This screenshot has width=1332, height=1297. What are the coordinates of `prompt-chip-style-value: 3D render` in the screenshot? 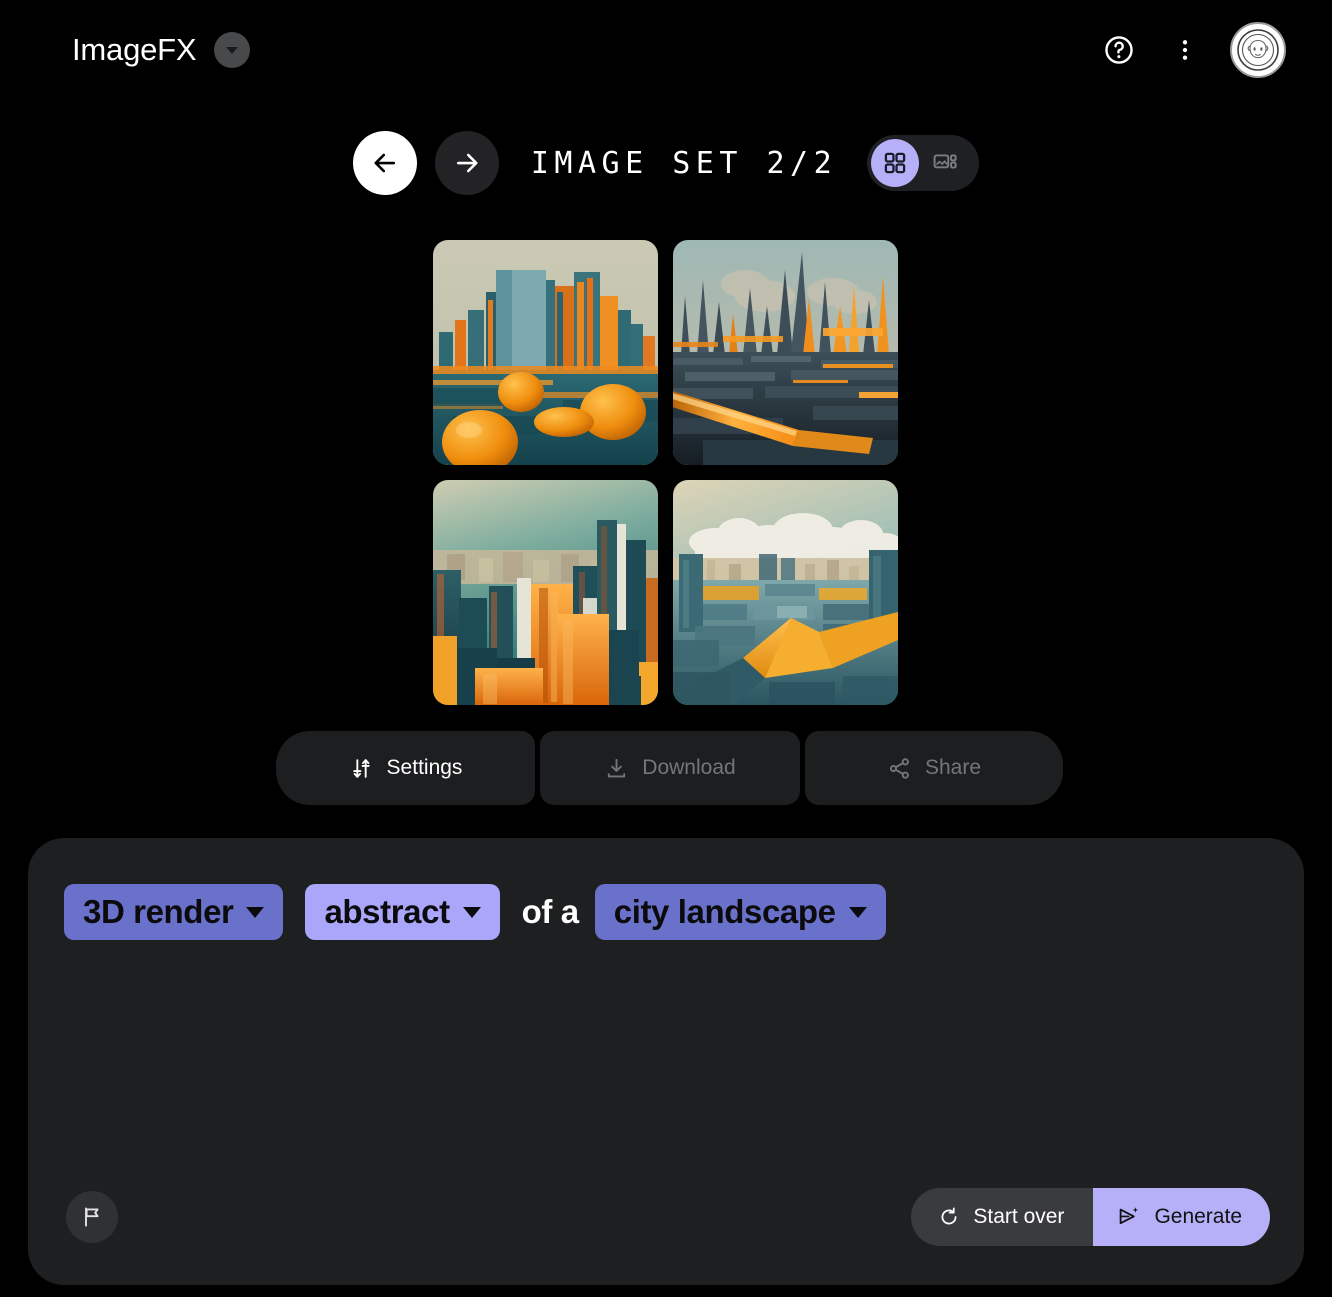 It's located at (158, 911).